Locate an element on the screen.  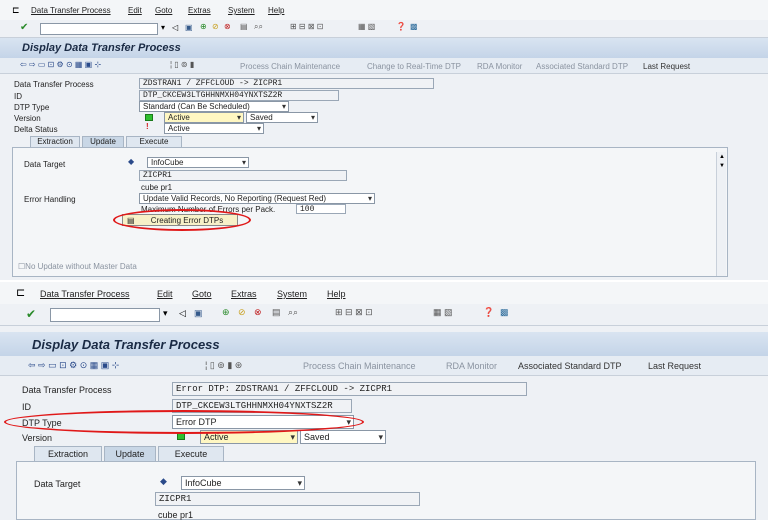
dtp-type-select: Standard (Can Be Scheduled) ▾ is located at coordinates (214, 106).